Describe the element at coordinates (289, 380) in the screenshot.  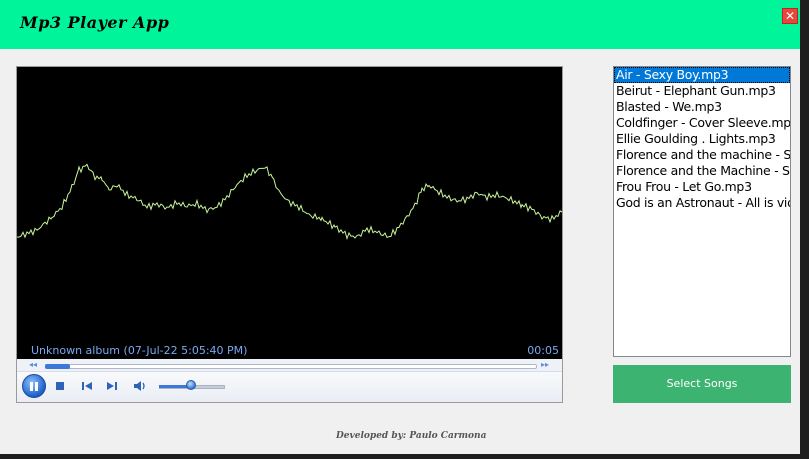
I see `player-controls: ◂◂ ▸▸` at that location.